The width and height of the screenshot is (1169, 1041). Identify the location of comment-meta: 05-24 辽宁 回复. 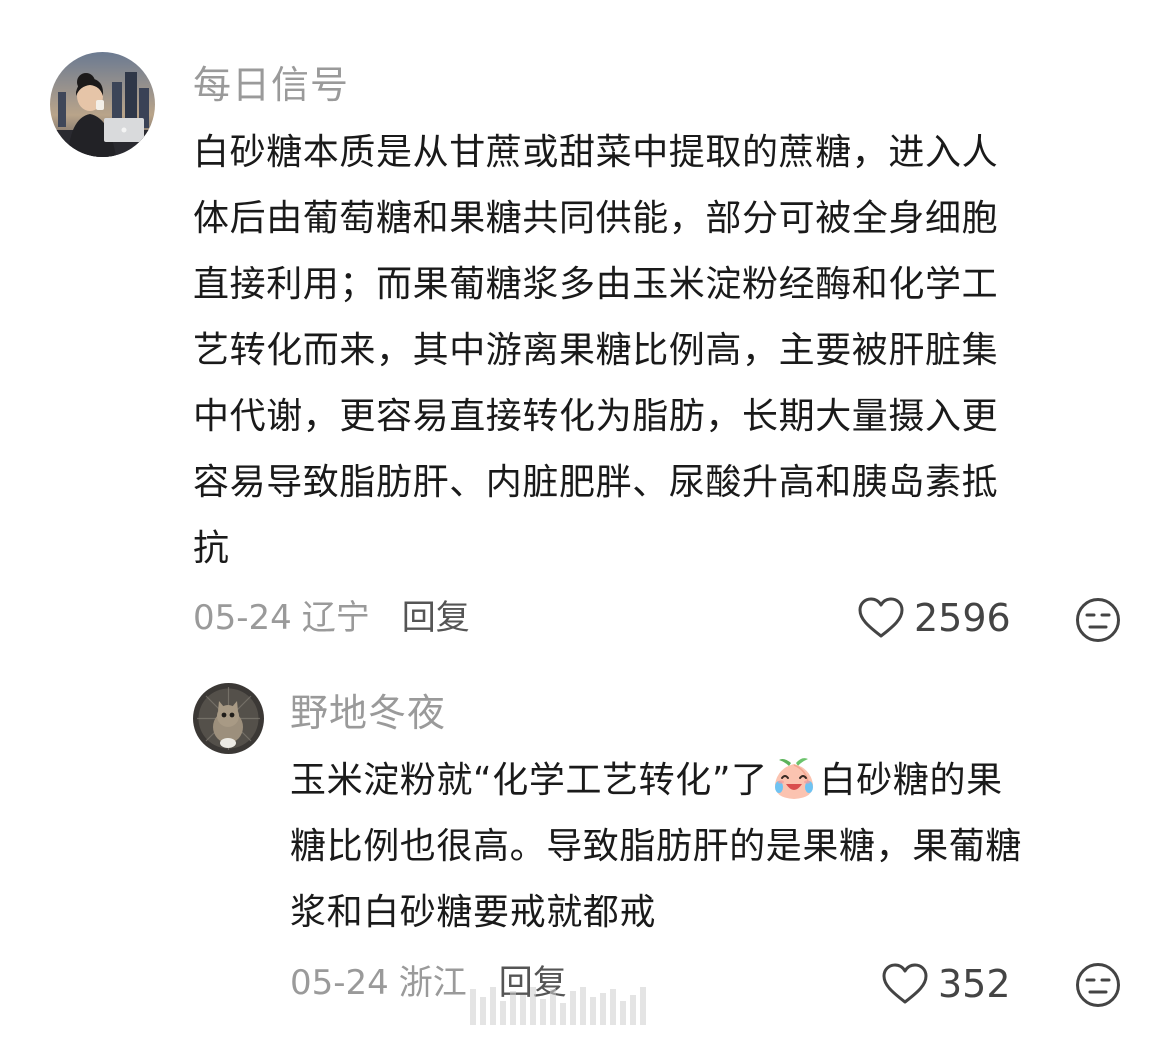
(331, 618).